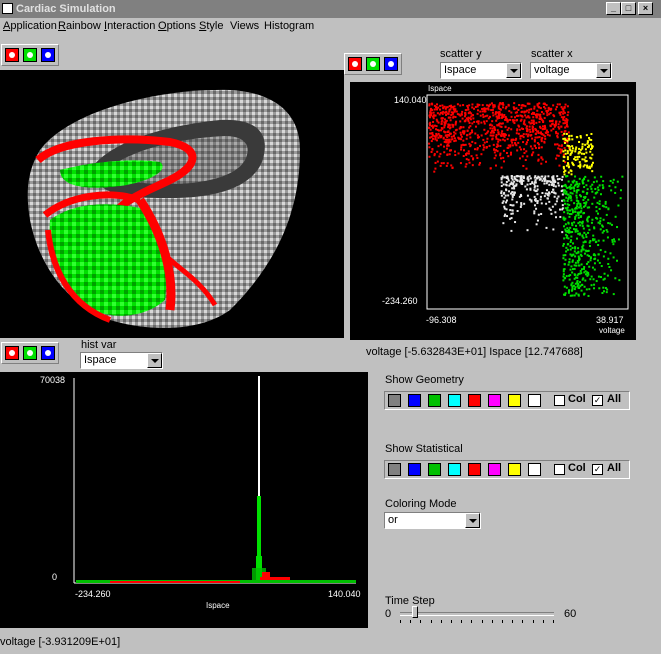 Image resolution: width=661 pixels, height=654 pixels. I want to click on geometry-col-checkbox, so click(559, 400).